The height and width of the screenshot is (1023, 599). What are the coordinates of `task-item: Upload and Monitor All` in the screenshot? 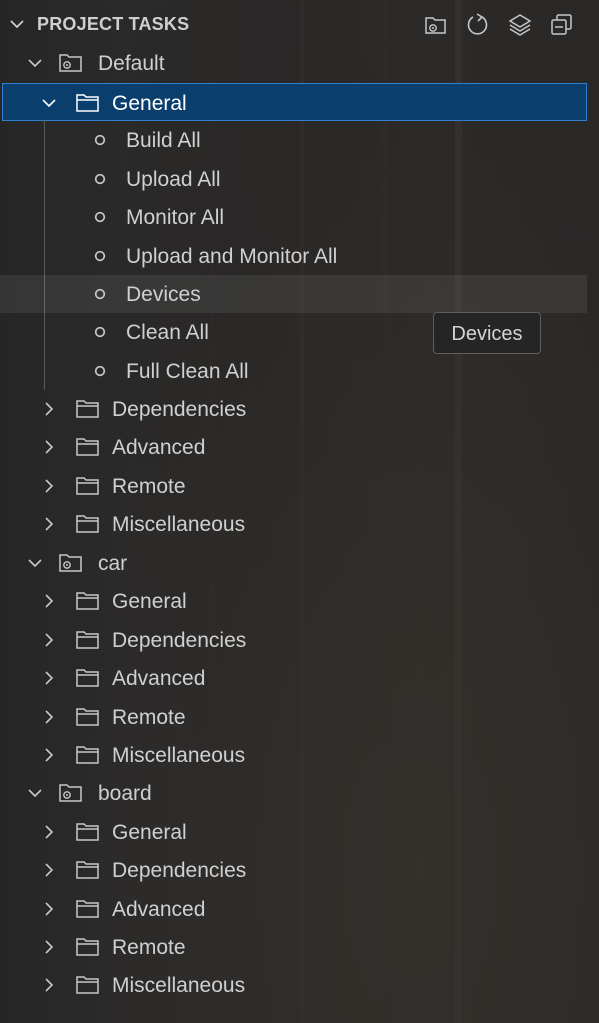 It's located at (299, 256).